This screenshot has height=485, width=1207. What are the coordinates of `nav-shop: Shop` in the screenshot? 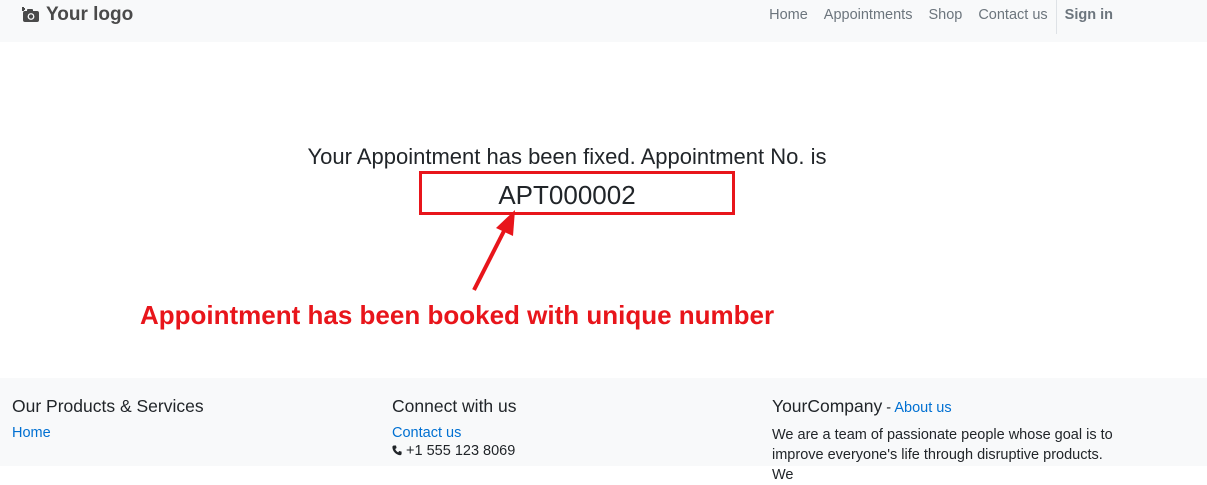 It's located at (945, 15).